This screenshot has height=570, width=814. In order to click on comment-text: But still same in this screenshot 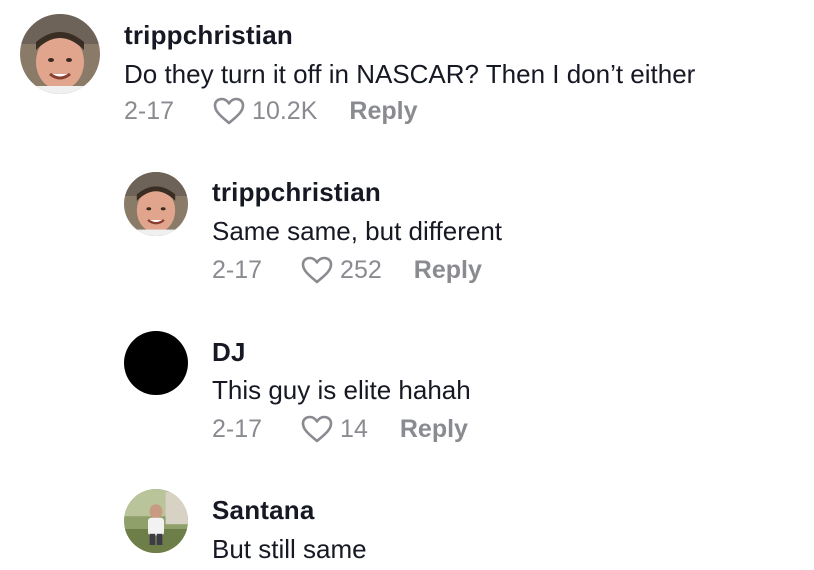, I will do `click(289, 549)`.